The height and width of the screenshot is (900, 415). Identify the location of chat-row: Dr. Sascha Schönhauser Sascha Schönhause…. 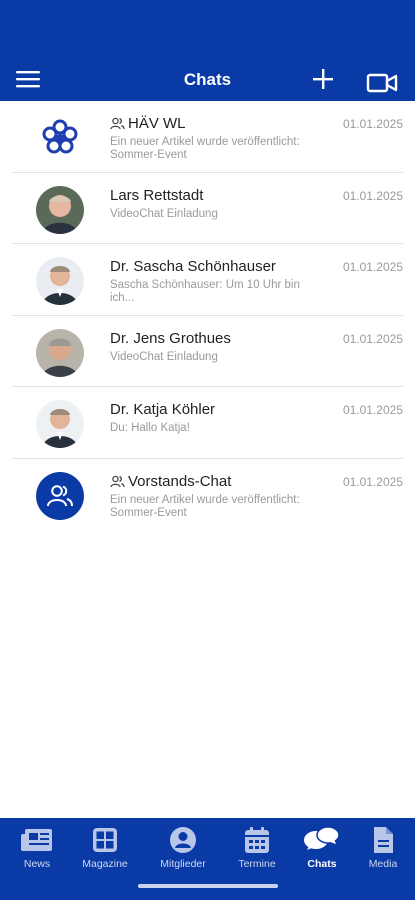
(207, 280).